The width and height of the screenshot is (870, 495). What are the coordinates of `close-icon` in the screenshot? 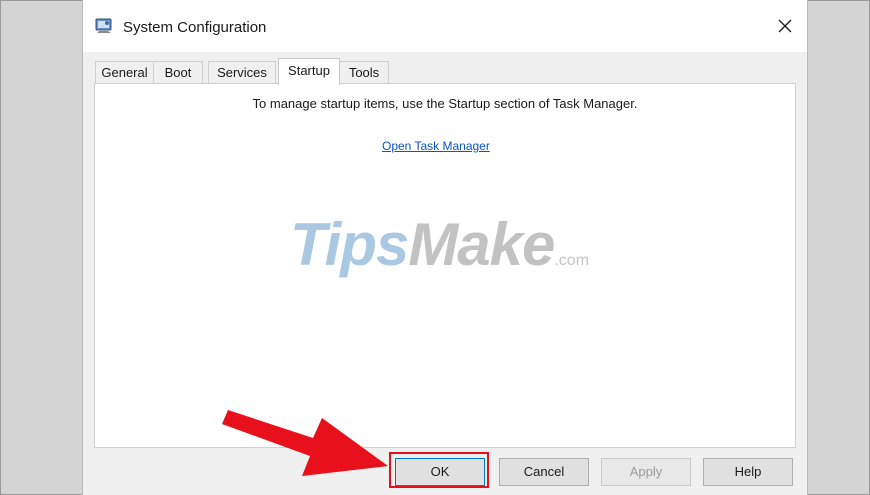 It's located at (785, 26).